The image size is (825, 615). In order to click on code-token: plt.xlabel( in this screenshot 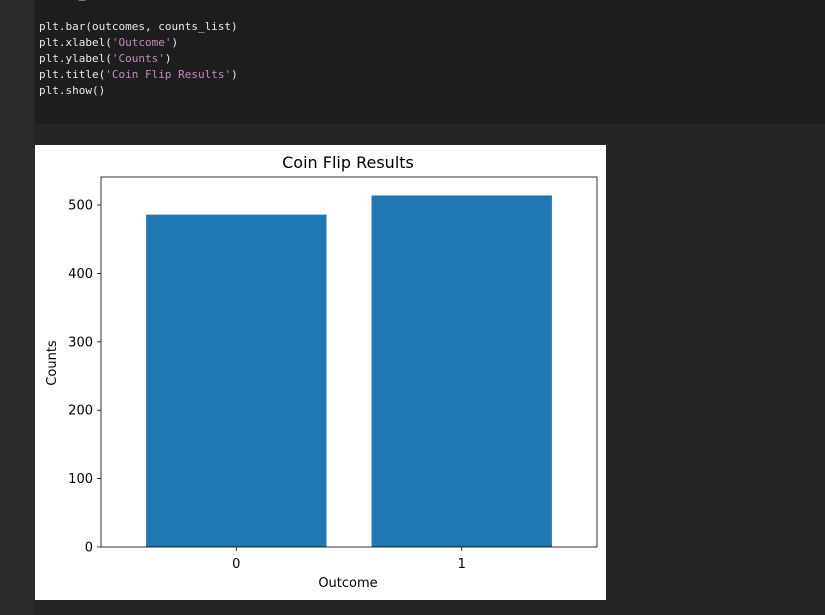, I will do `click(75, 42)`.